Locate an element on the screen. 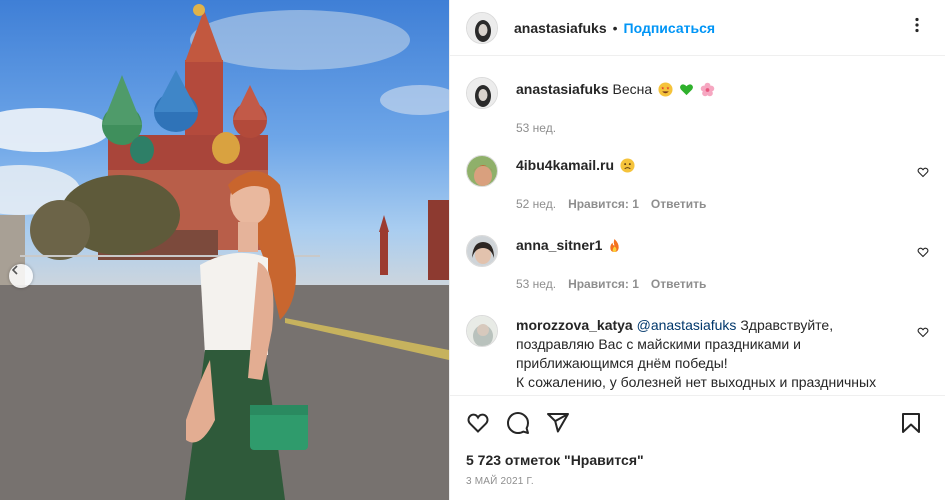 Image resolution: width=945 pixels, height=500 pixels. follow-button: Подписаться is located at coordinates (670, 28).